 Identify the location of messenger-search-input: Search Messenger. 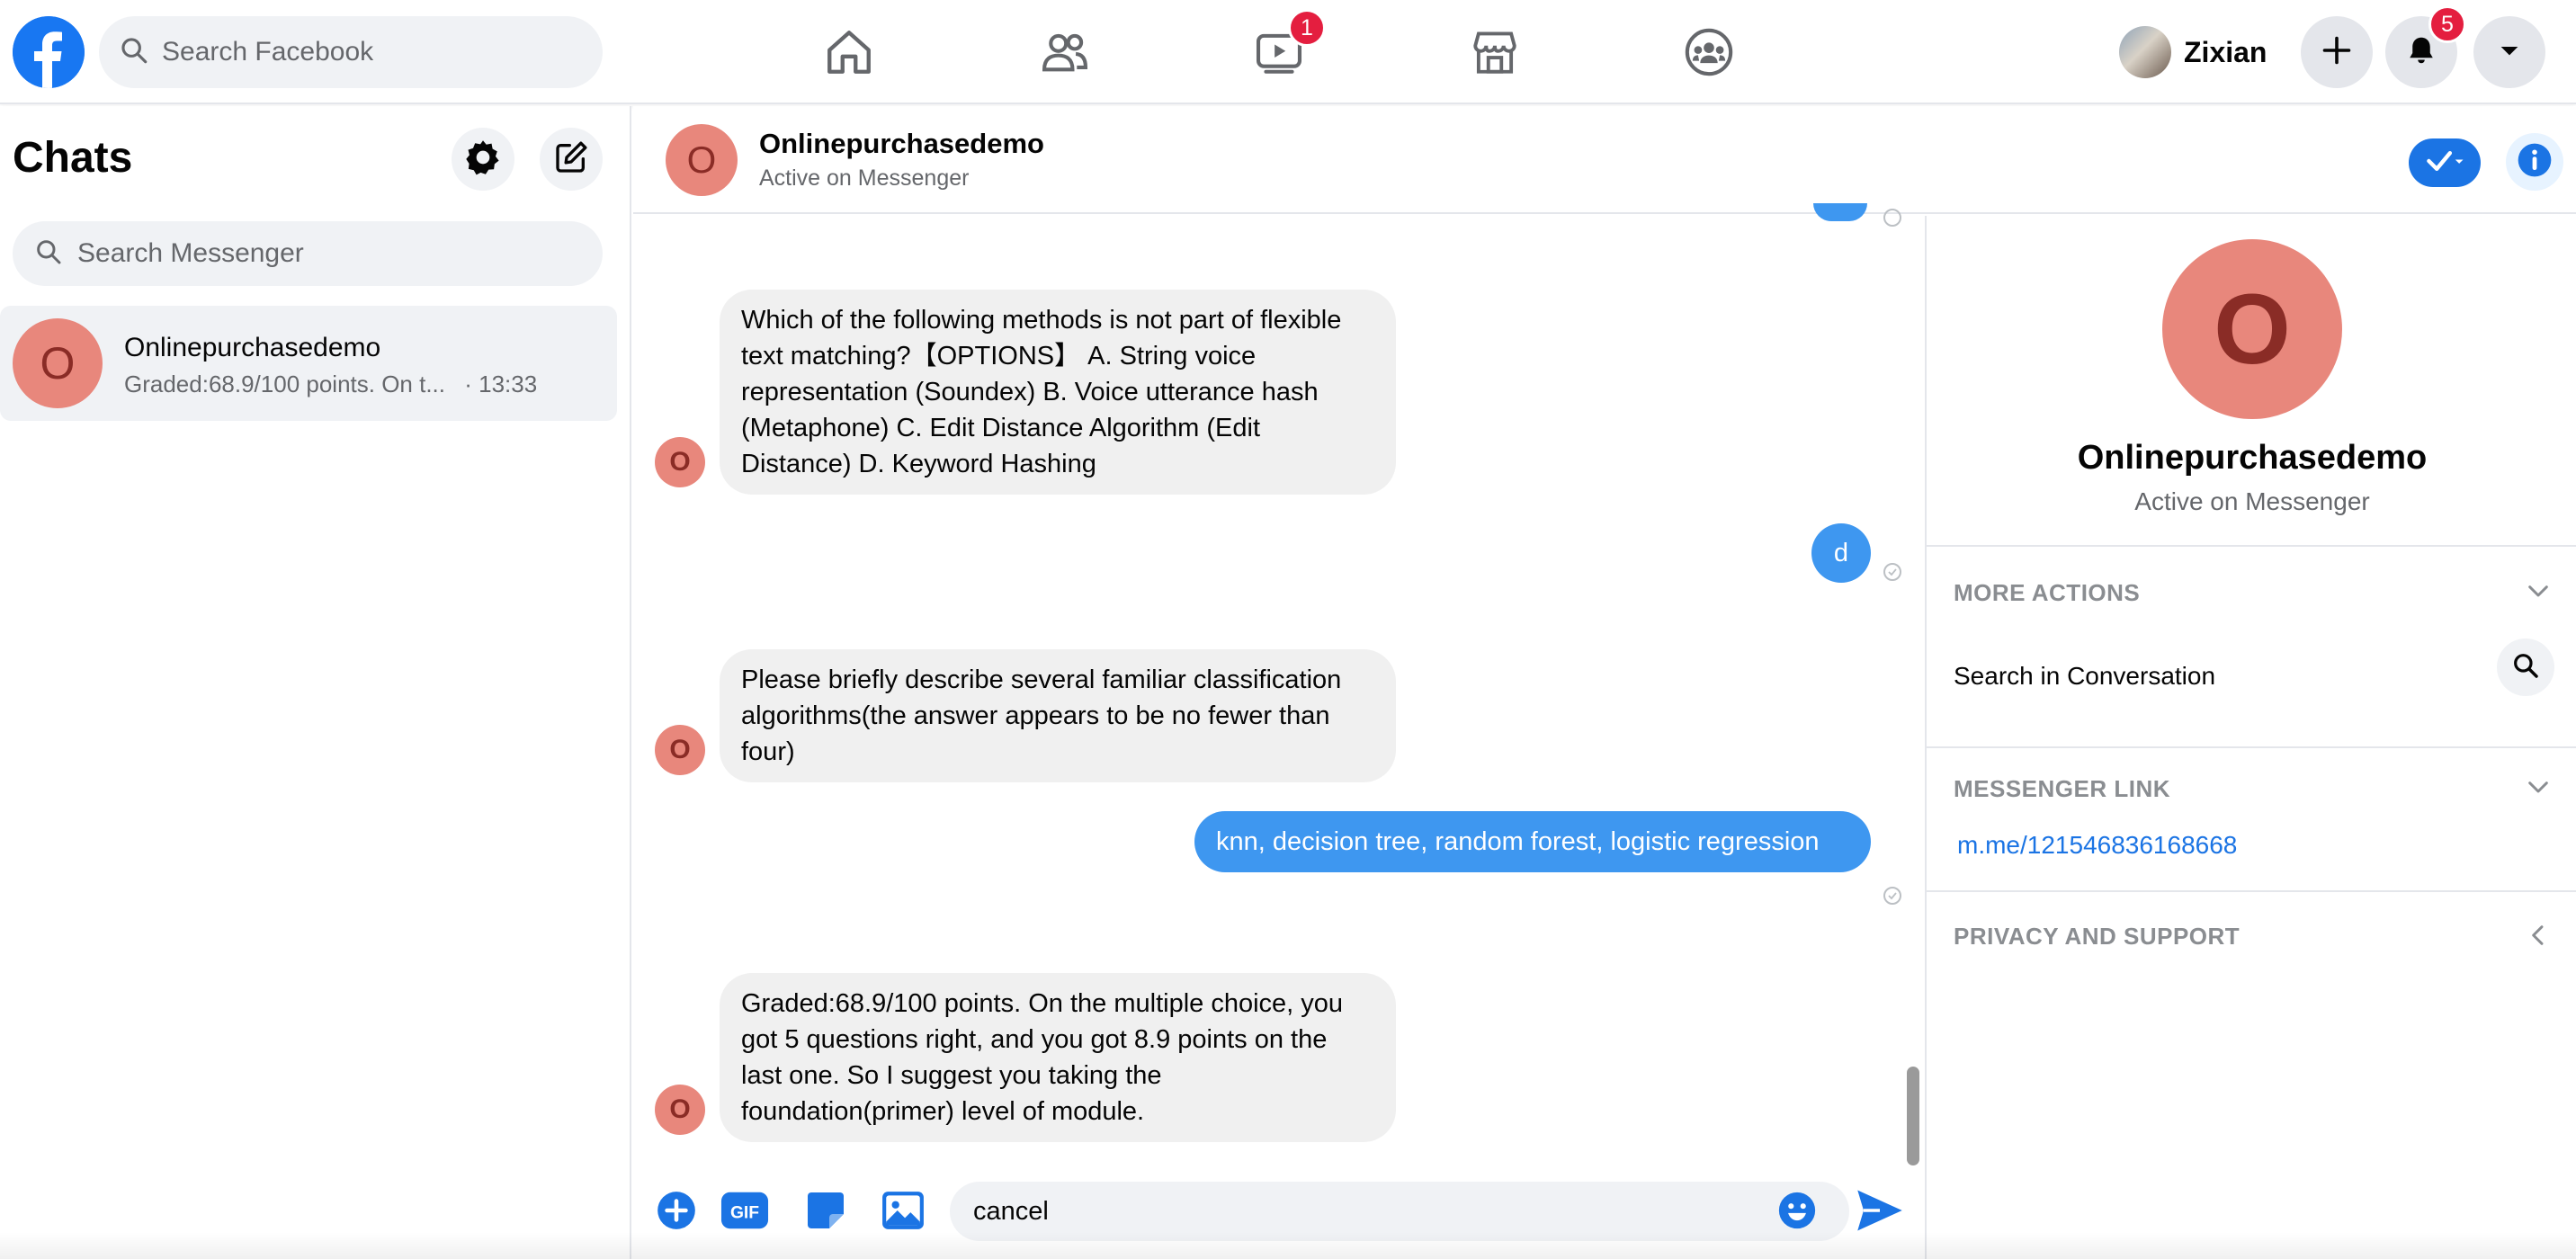
(308, 253).